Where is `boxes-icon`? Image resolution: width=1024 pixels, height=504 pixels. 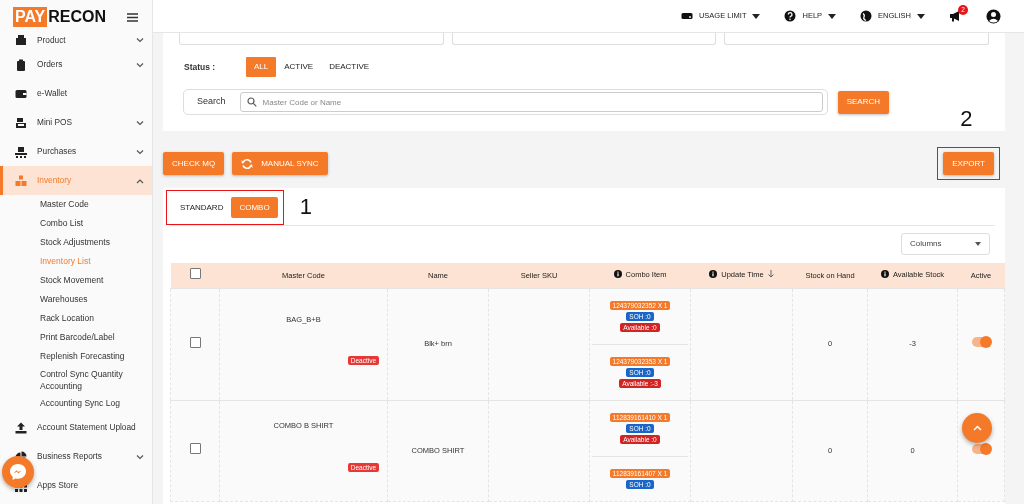
boxes-icon is located at coordinates (21, 180).